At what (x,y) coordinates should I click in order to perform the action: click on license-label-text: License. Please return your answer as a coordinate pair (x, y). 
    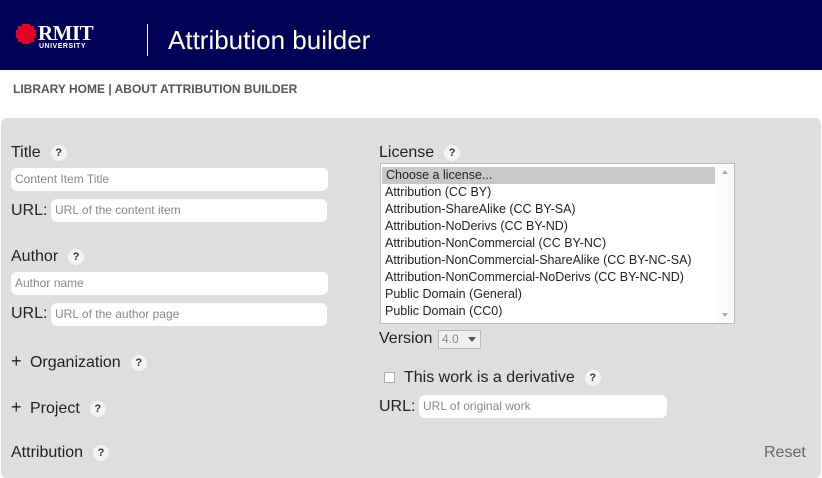
    Looking at the image, I should click on (407, 152).